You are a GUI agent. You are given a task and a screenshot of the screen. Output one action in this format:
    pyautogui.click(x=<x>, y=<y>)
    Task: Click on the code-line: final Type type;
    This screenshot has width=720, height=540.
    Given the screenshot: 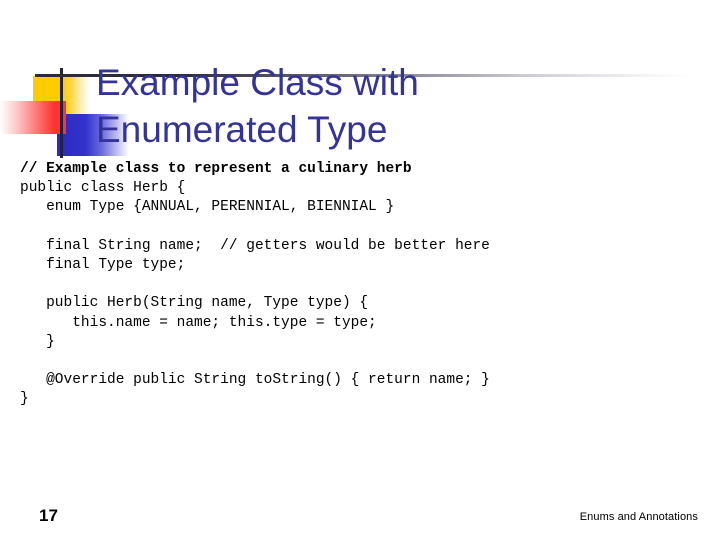 What is the action you would take?
    pyautogui.click(x=103, y=264)
    